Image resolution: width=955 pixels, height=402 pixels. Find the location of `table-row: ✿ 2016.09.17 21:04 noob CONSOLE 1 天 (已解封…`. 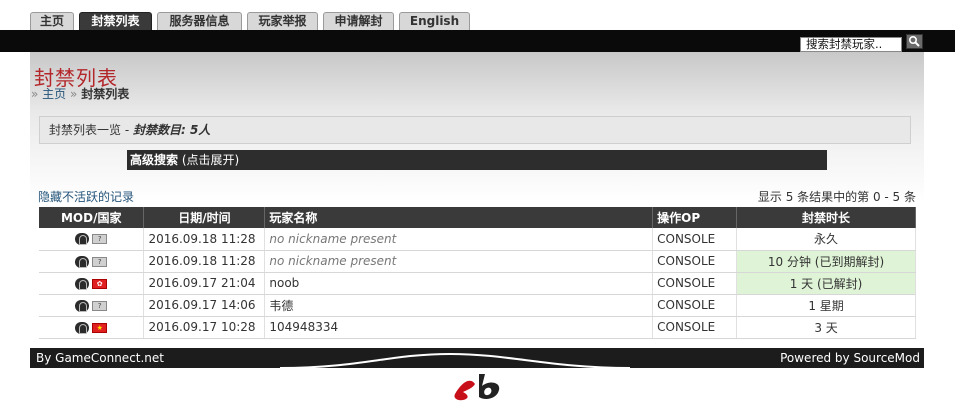

table-row: ✿ 2016.09.17 21:04 noob CONSOLE 1 天 (已解封… is located at coordinates (477, 283).